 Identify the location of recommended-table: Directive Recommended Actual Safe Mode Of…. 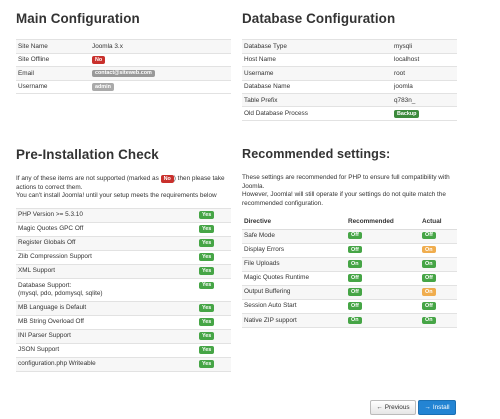
(349, 271).